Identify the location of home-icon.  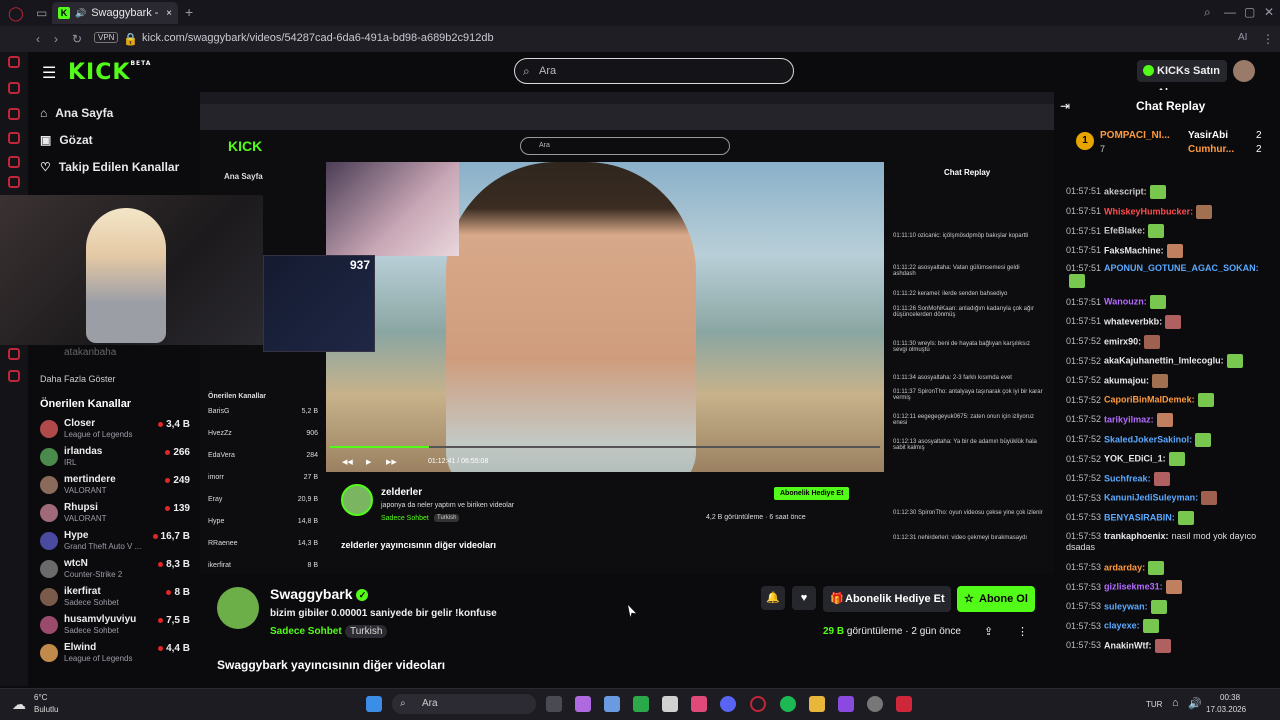
(14, 62).